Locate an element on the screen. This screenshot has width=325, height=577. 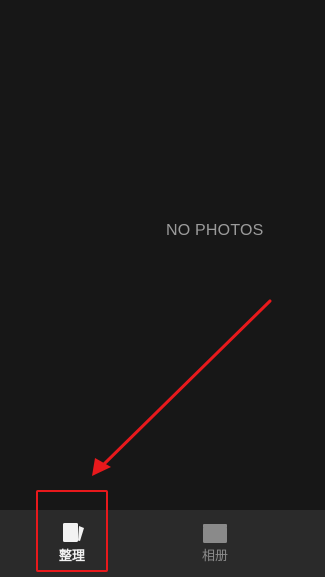
album-folder-icon is located at coordinates (215, 533).